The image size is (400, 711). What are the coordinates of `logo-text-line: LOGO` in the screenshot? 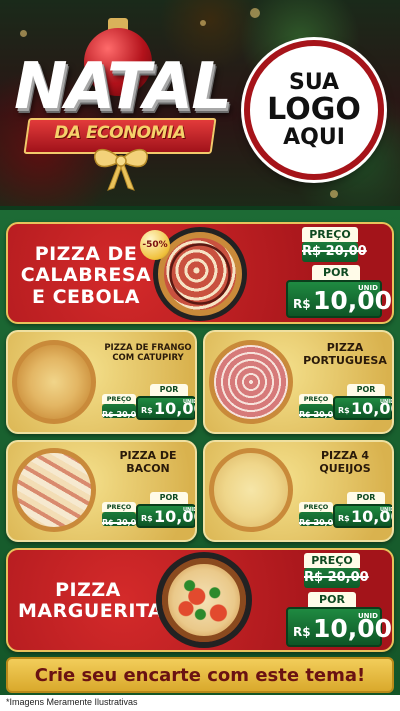 It's located at (314, 110).